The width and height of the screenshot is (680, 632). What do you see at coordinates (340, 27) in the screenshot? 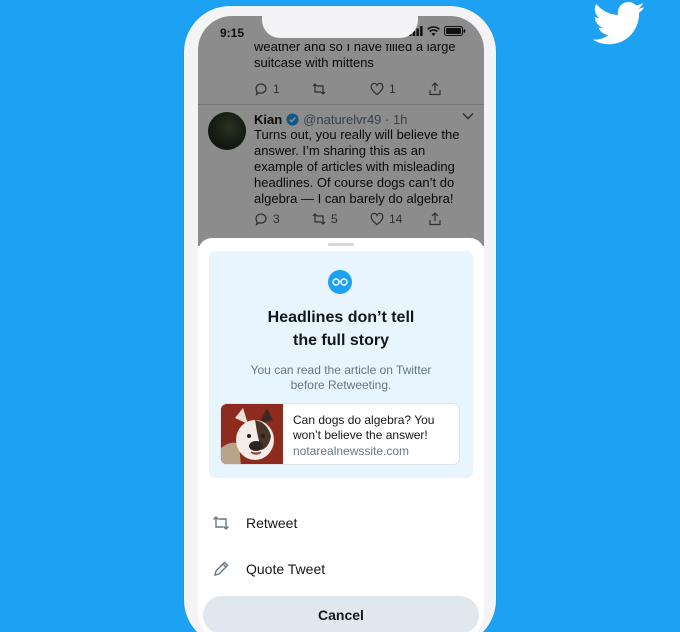
I see `phone-notch` at bounding box center [340, 27].